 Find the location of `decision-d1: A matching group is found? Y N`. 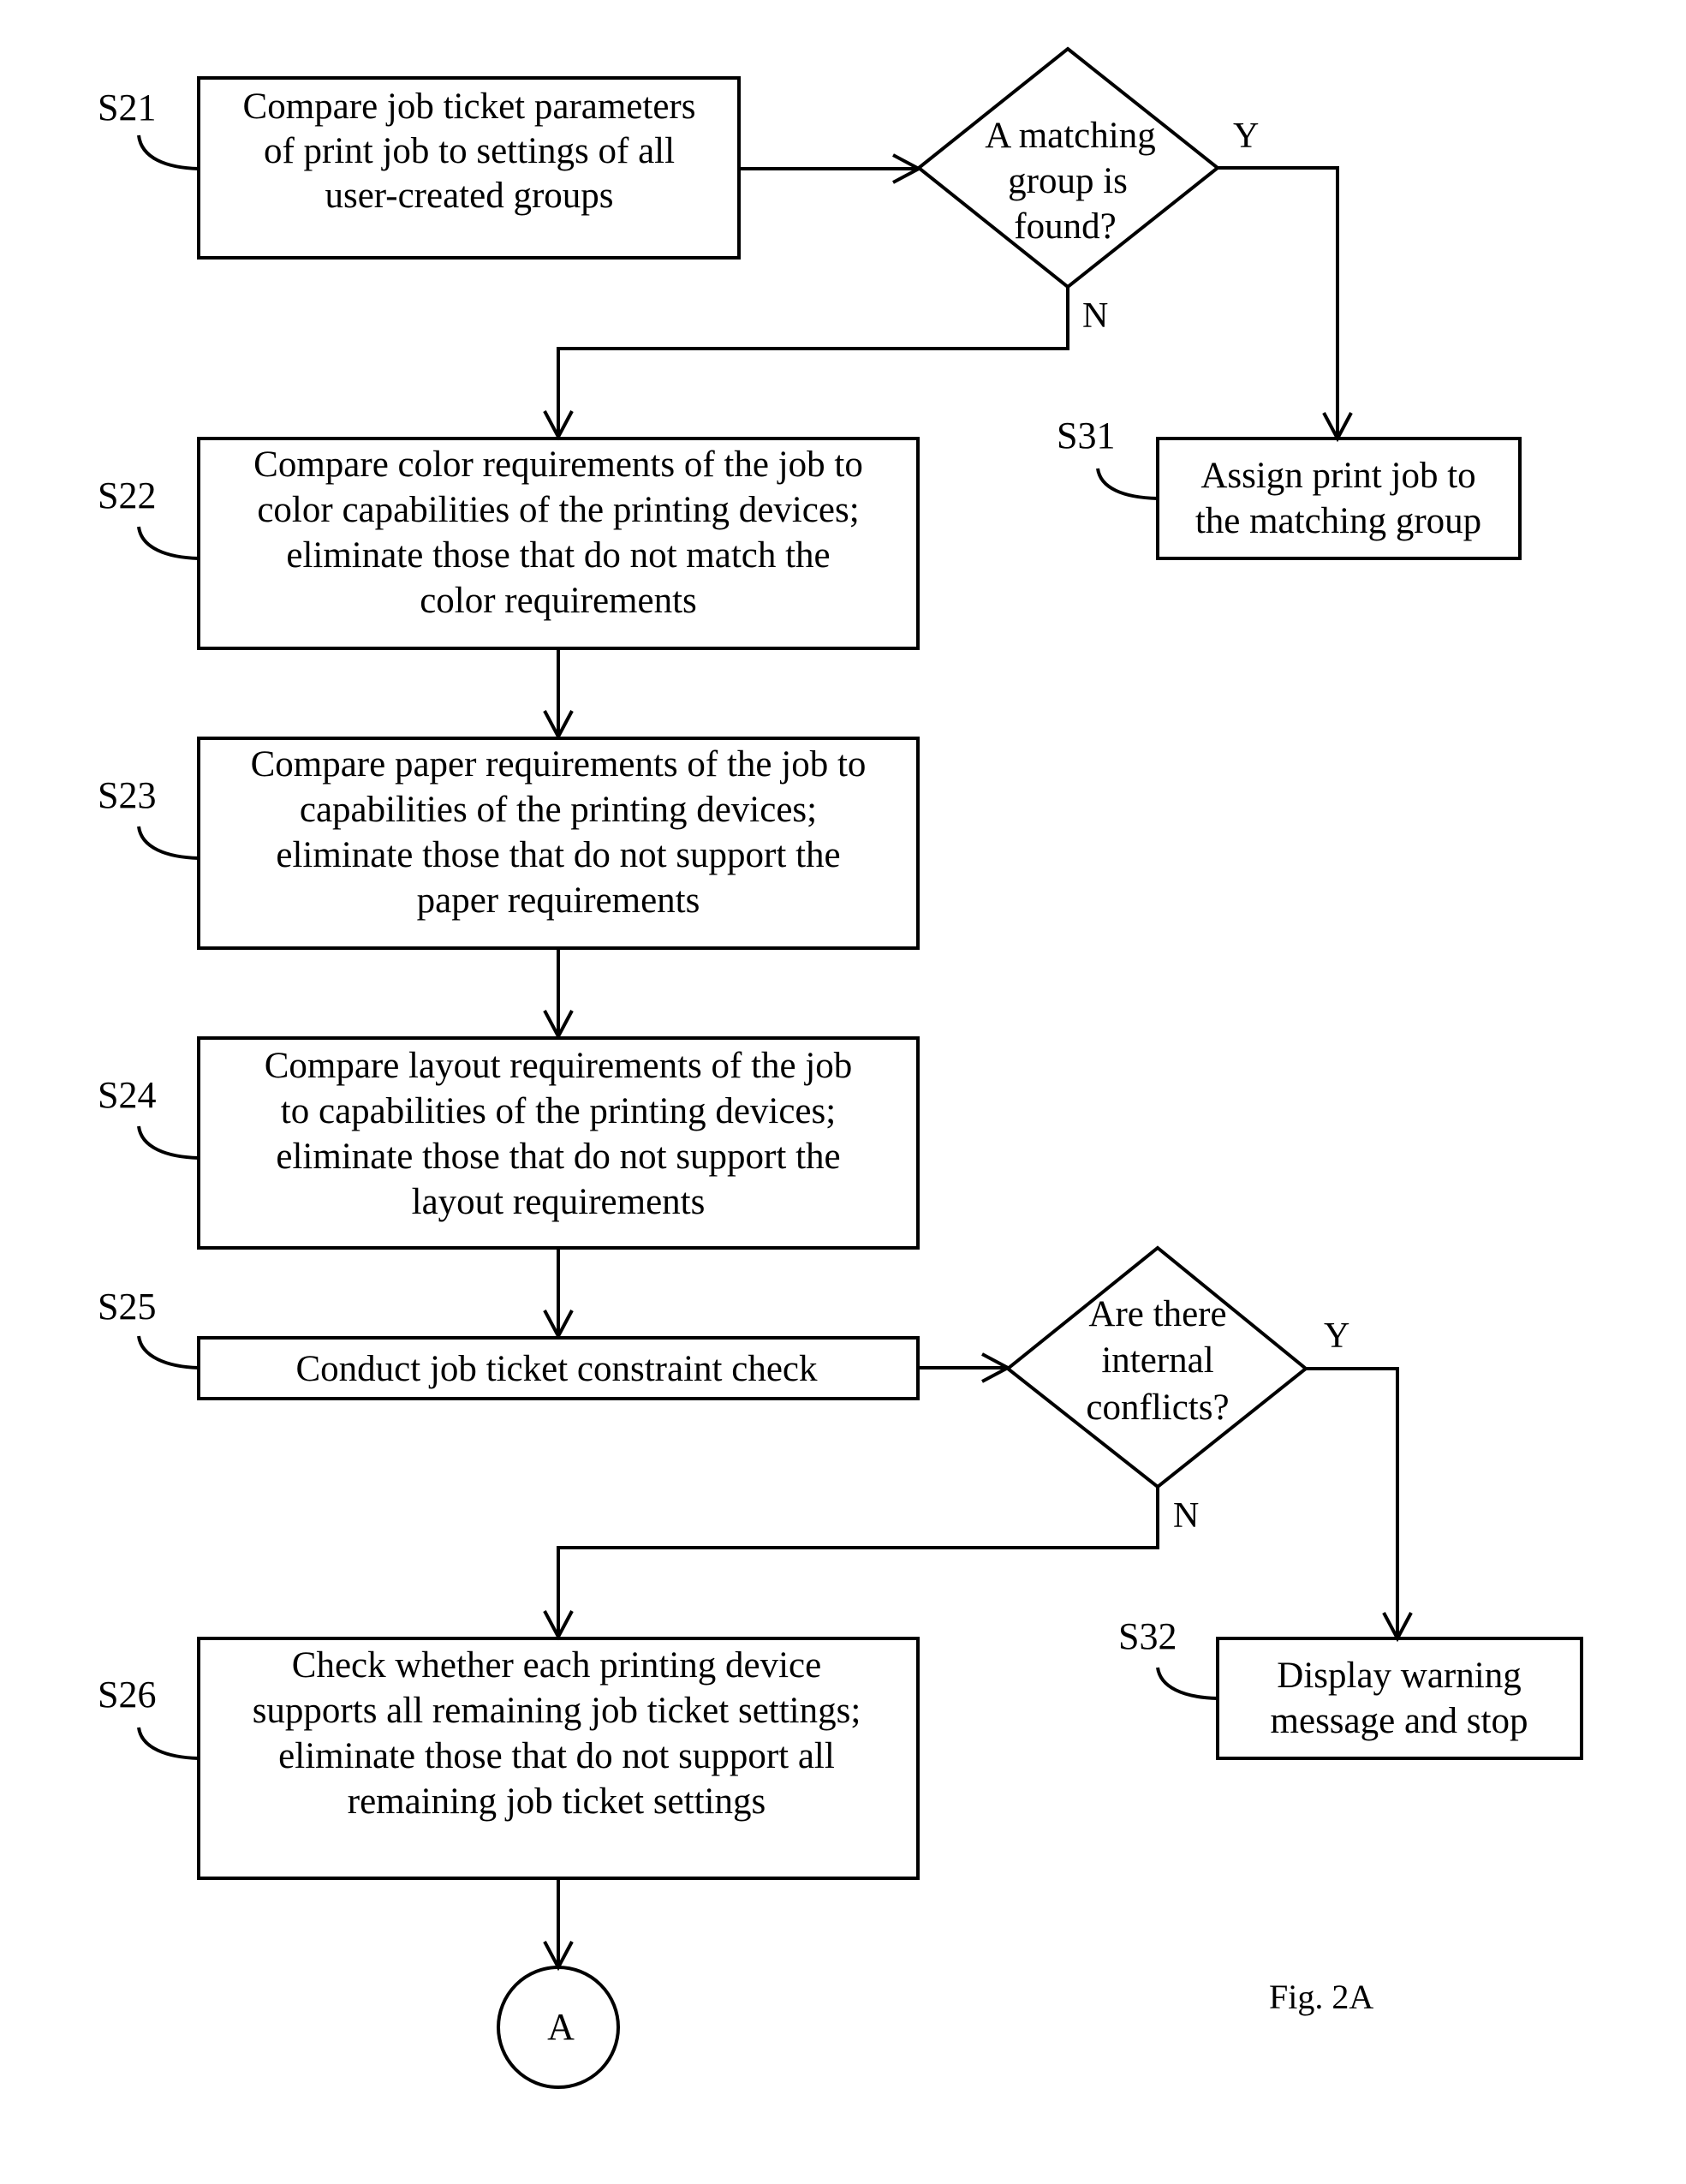

decision-d1: A matching group is found? Y N is located at coordinates (1087, 191).